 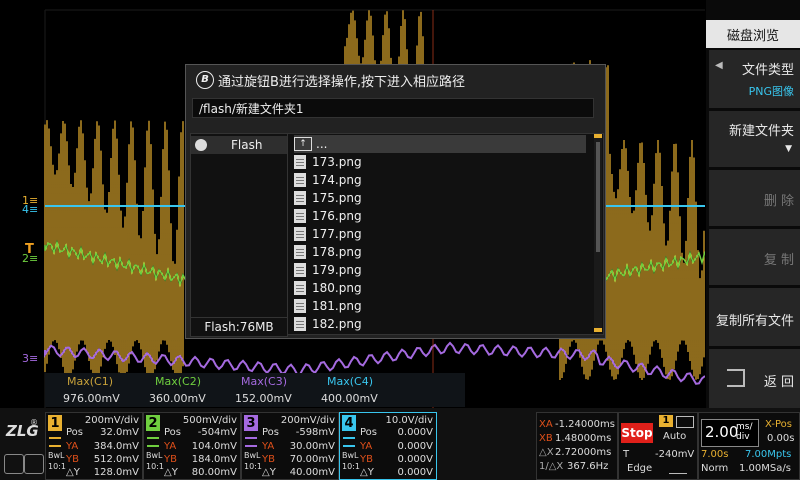 What do you see at coordinates (415, 459) in the screenshot?
I see `cursor-yb: 0.000V` at bounding box center [415, 459].